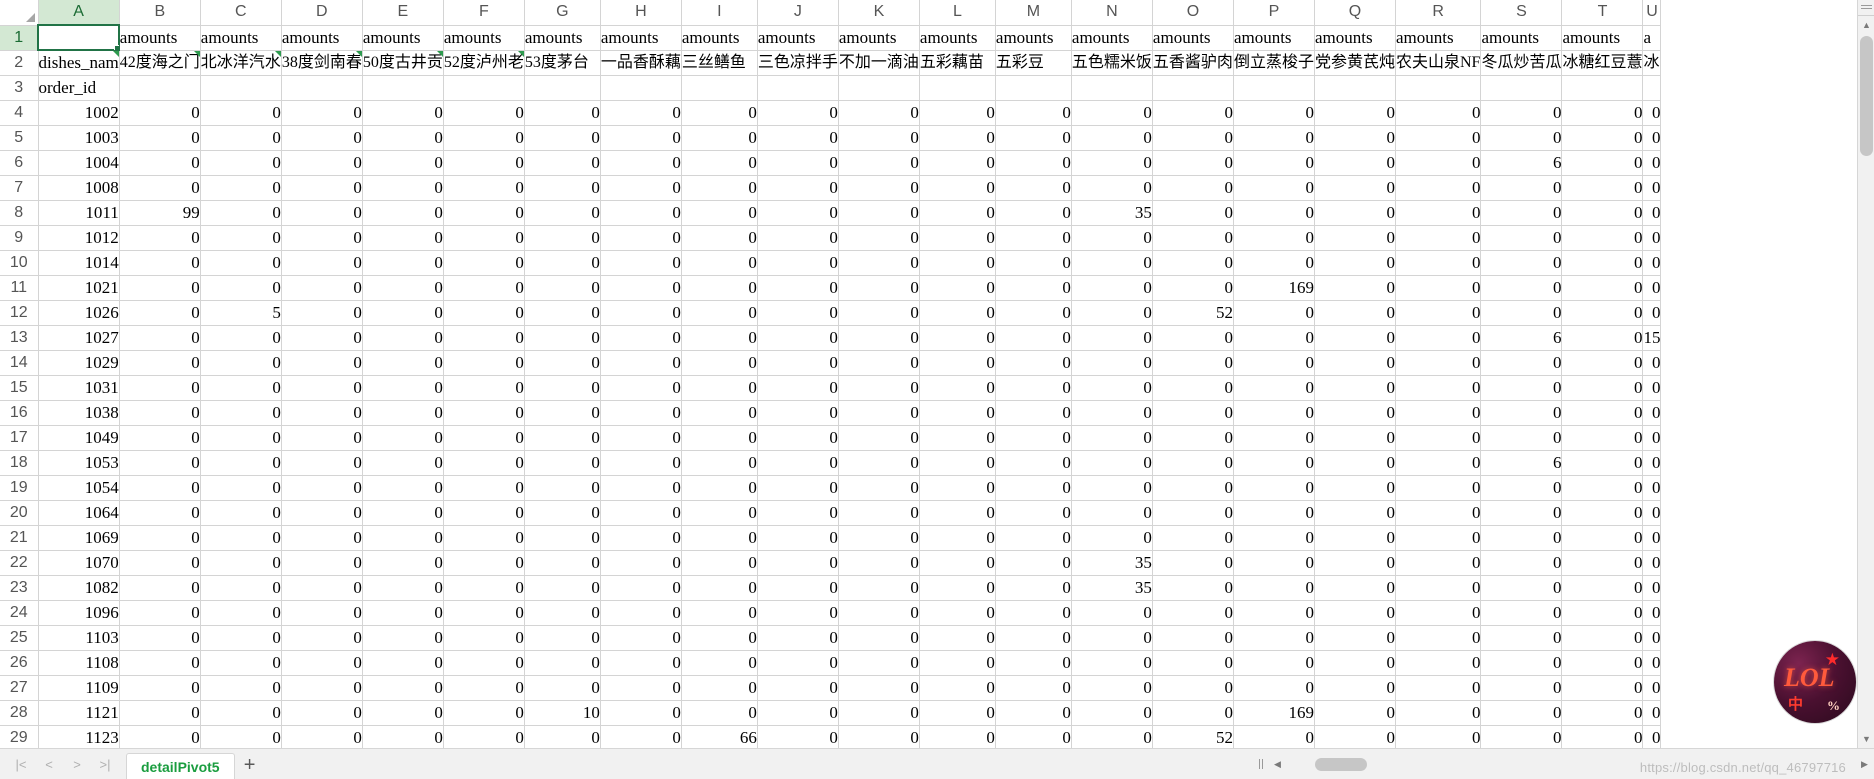 The height and width of the screenshot is (779, 1874). What do you see at coordinates (19, 413) in the screenshot?
I see `row-header-16: 16` at bounding box center [19, 413].